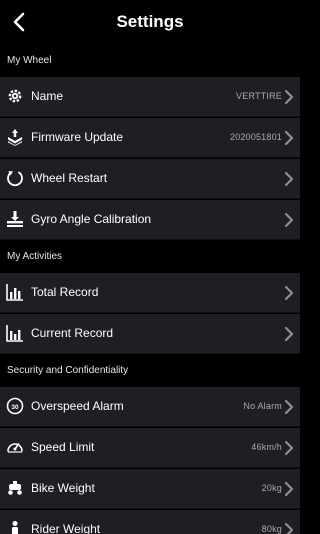 The image size is (320, 534). Describe the element at coordinates (15, 137) in the screenshot. I see `download-tray-icon` at that location.